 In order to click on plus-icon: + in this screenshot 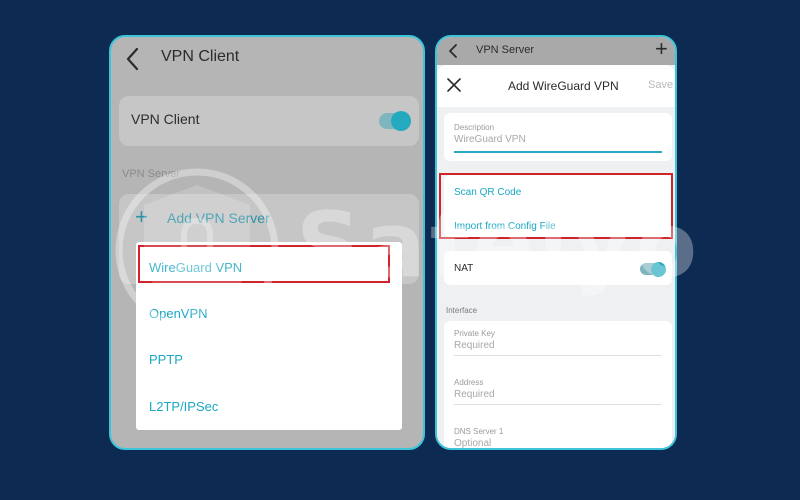, I will do `click(141, 216)`.